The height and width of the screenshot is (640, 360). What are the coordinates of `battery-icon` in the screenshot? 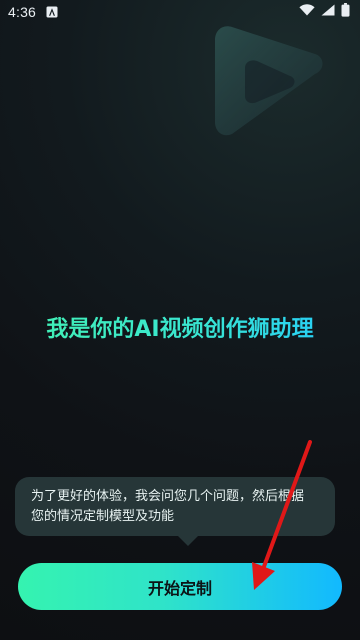 It's located at (345, 12).